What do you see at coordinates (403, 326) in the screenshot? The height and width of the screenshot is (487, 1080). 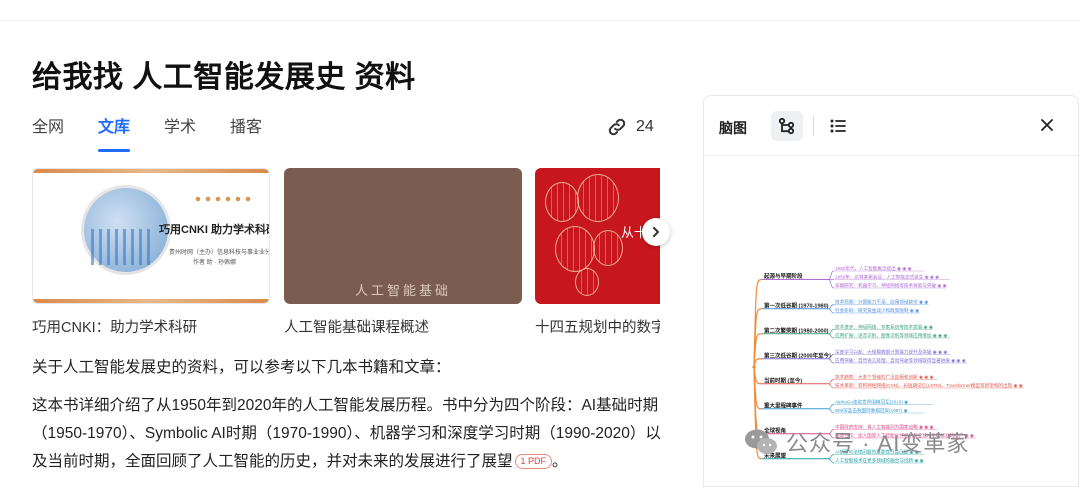 I see `document-title: 人工智能基础课程概述` at bounding box center [403, 326].